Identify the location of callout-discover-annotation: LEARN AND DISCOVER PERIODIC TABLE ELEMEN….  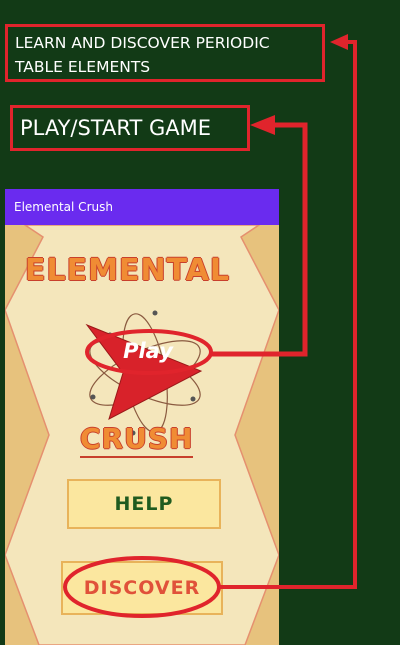
(165, 53).